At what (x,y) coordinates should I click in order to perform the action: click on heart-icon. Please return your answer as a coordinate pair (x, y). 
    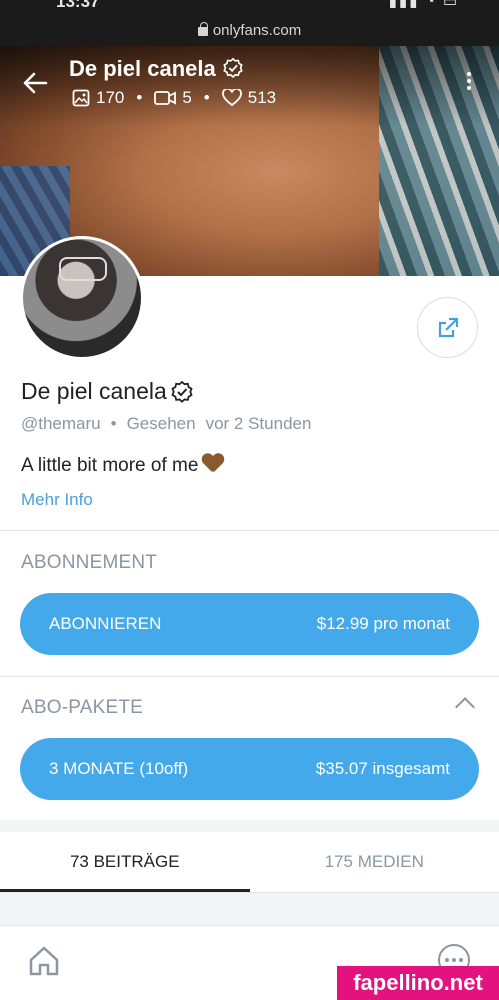
    Looking at the image, I should click on (231, 98).